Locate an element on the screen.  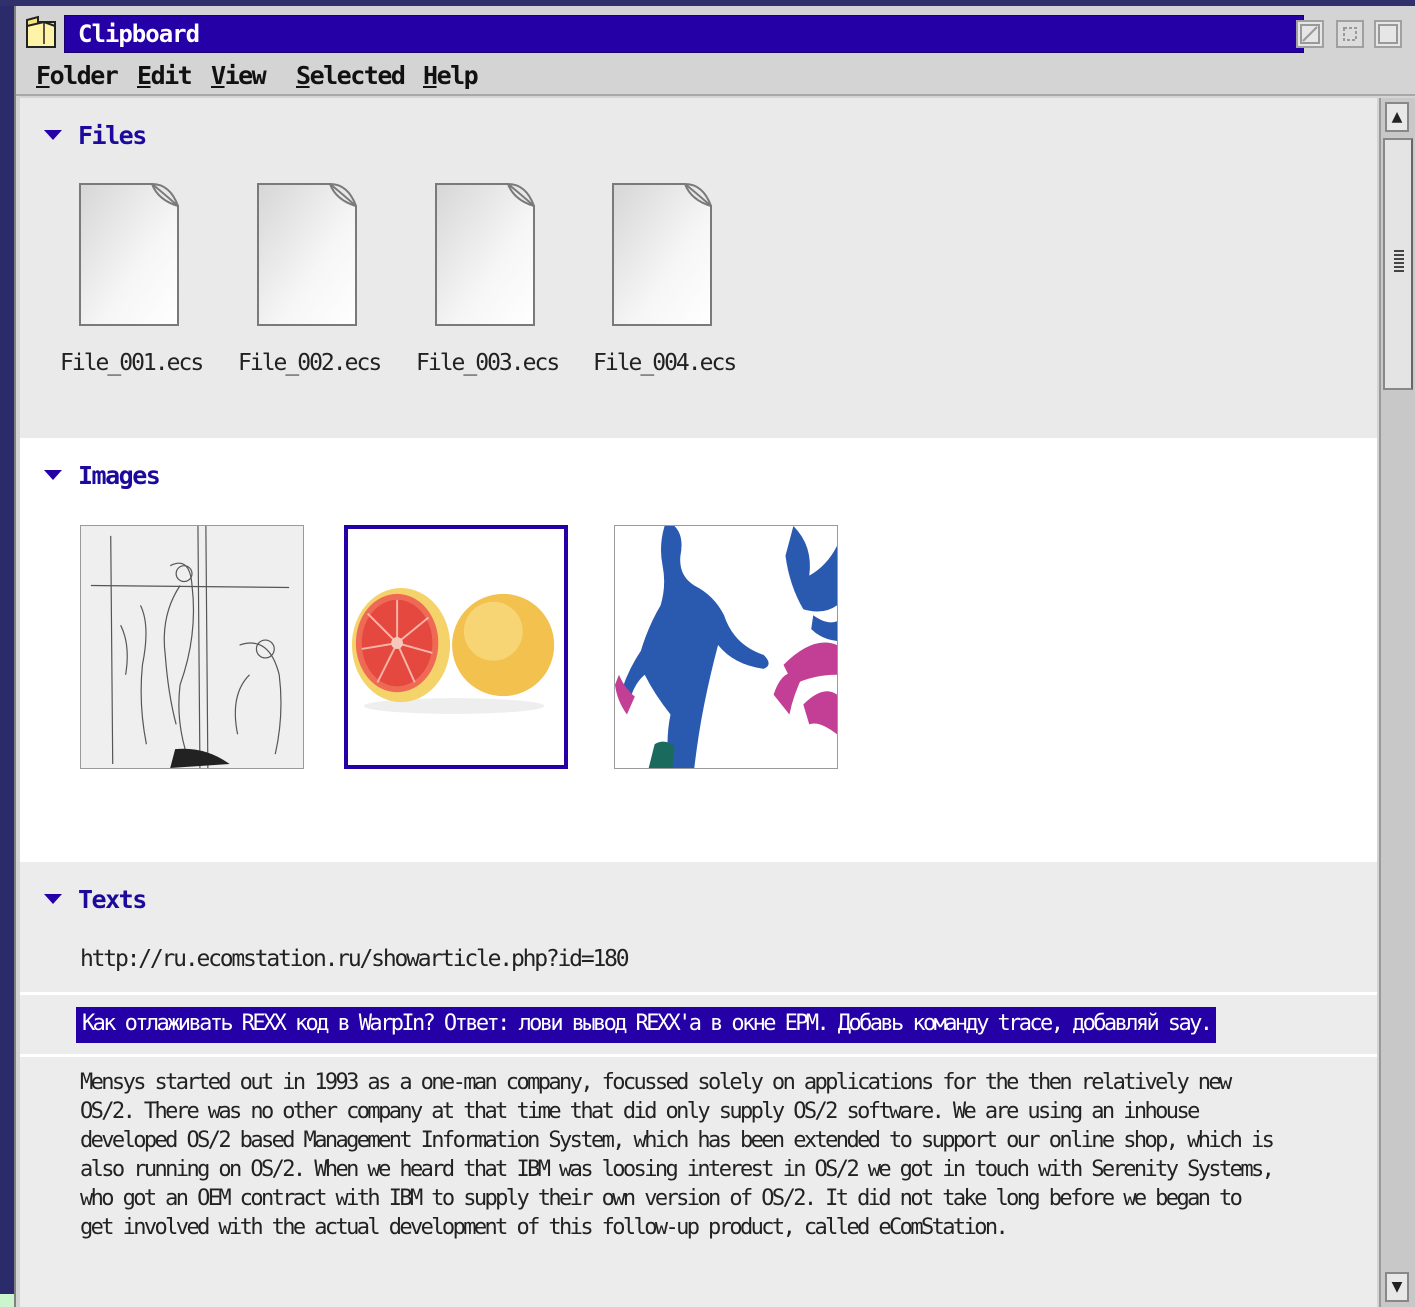
sketch-thumbnail is located at coordinates (192, 647).